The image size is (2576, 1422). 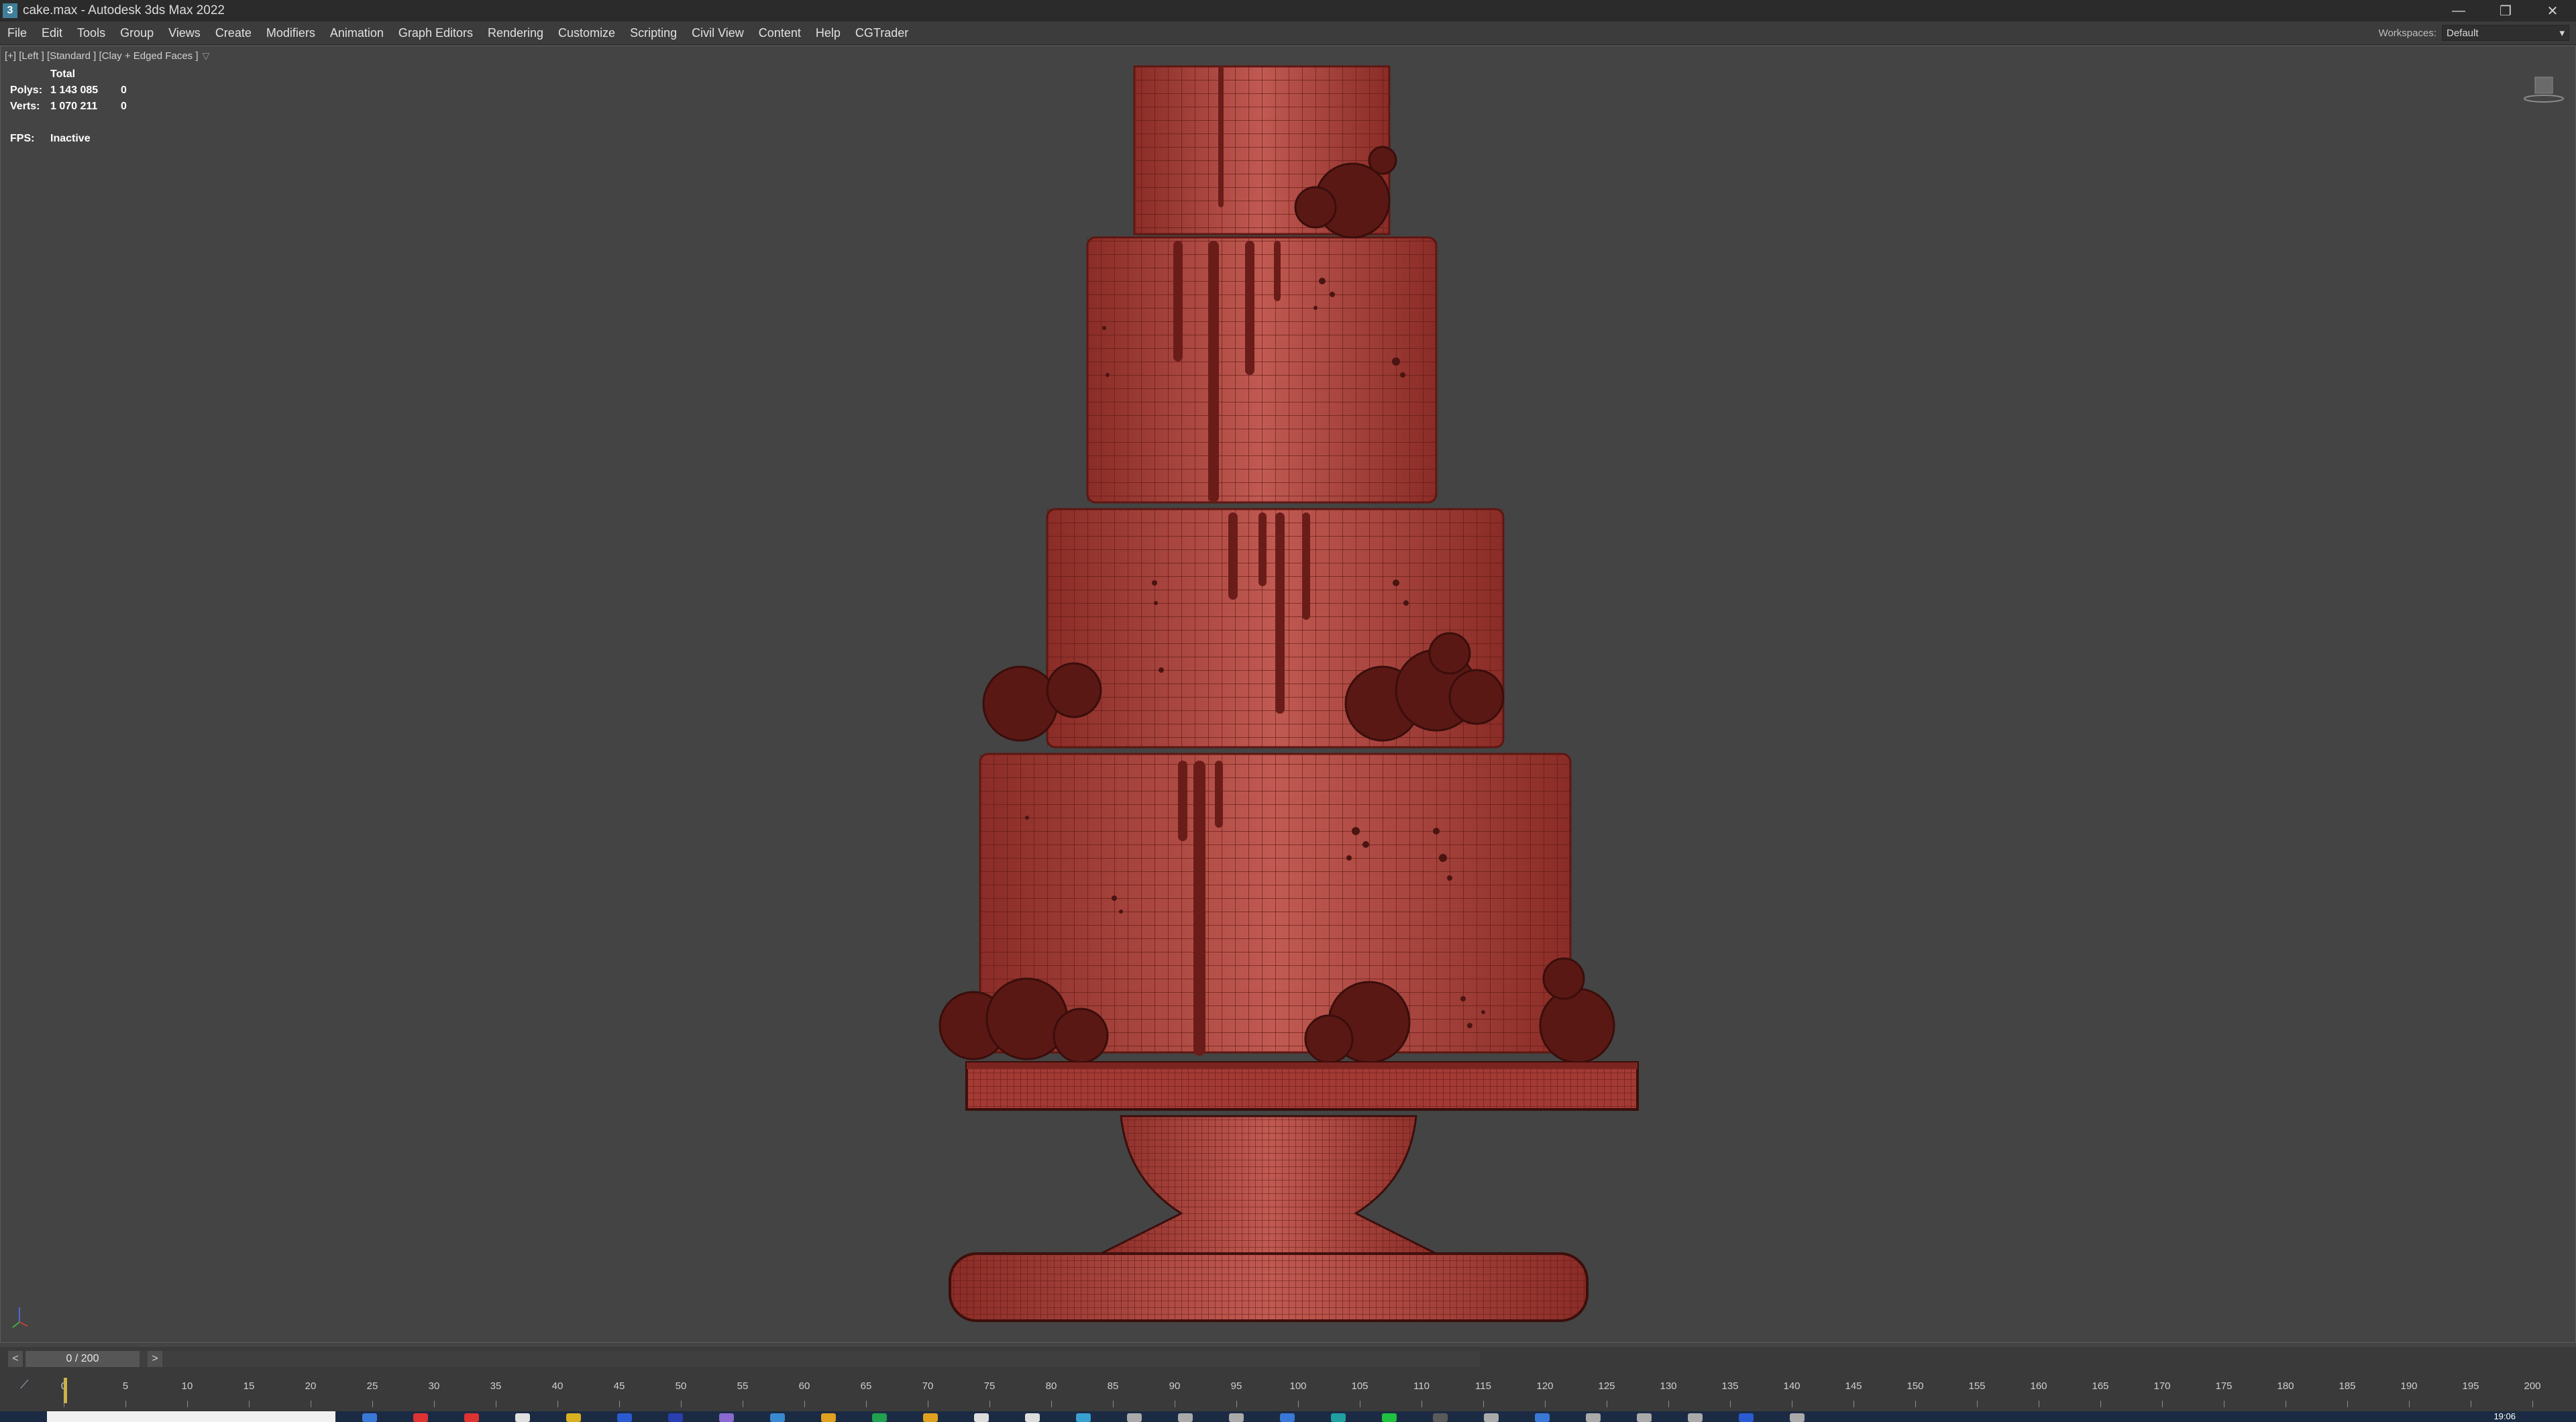 What do you see at coordinates (828, 33) in the screenshot?
I see `menu-help: Help` at bounding box center [828, 33].